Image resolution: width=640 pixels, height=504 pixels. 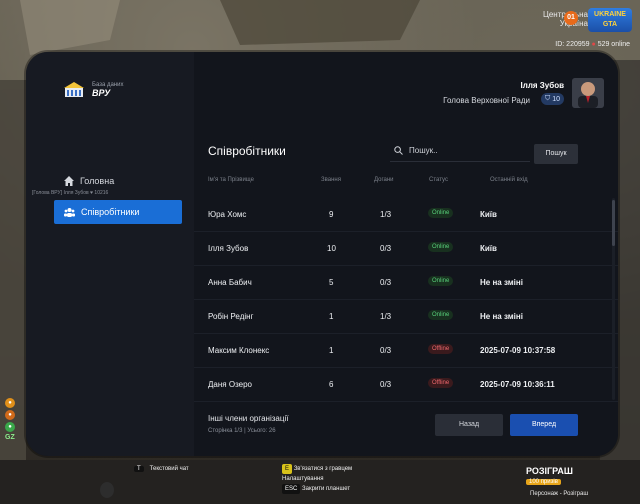 I want to click on sidebar-item-home: Головна, so click(x=89, y=181).